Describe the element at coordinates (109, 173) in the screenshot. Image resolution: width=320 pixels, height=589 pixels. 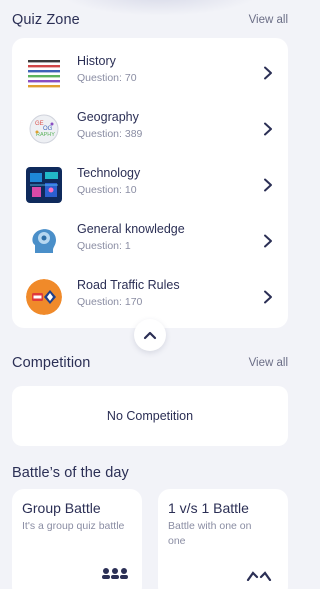
I see `quiz-item-name: Technology` at that location.